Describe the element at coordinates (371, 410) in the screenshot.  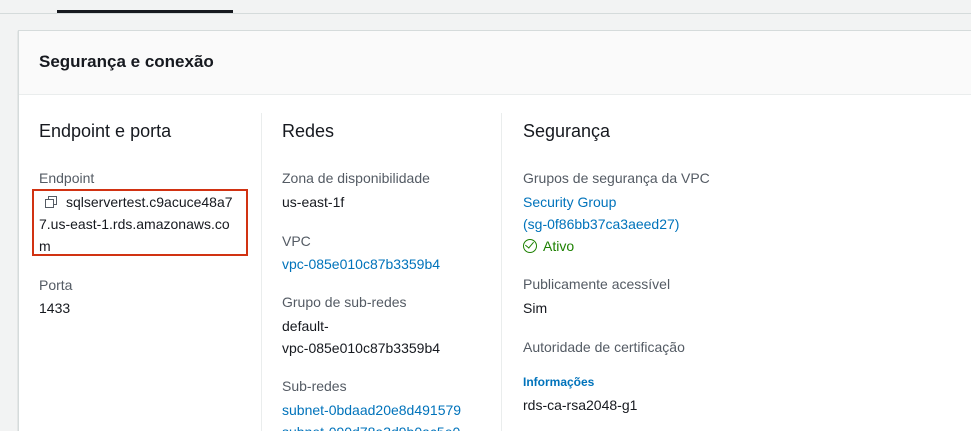
I see `subnet-link-1: subnet-0bdaad20e8d491579` at that location.